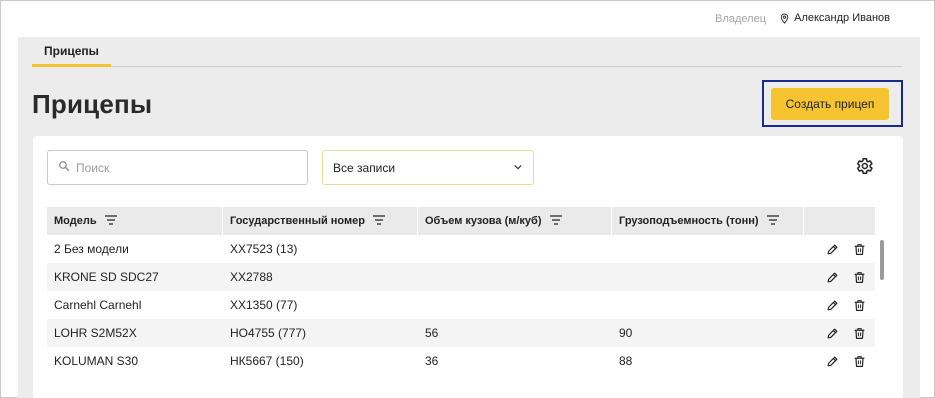 The image size is (935, 398). I want to click on chevron-down-icon, so click(518, 168).